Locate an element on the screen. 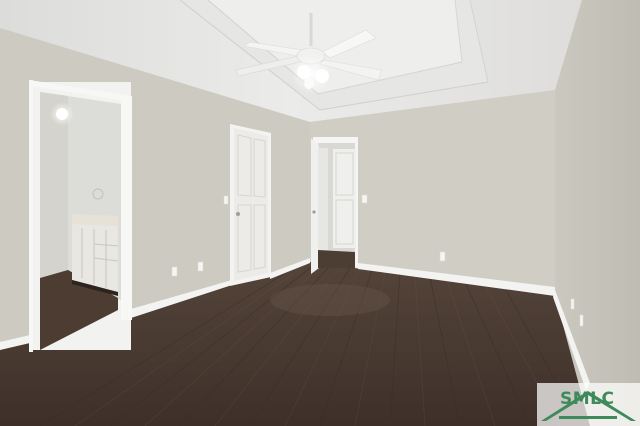 The image size is (640, 426). bathroom-vanity is located at coordinates (95, 255).